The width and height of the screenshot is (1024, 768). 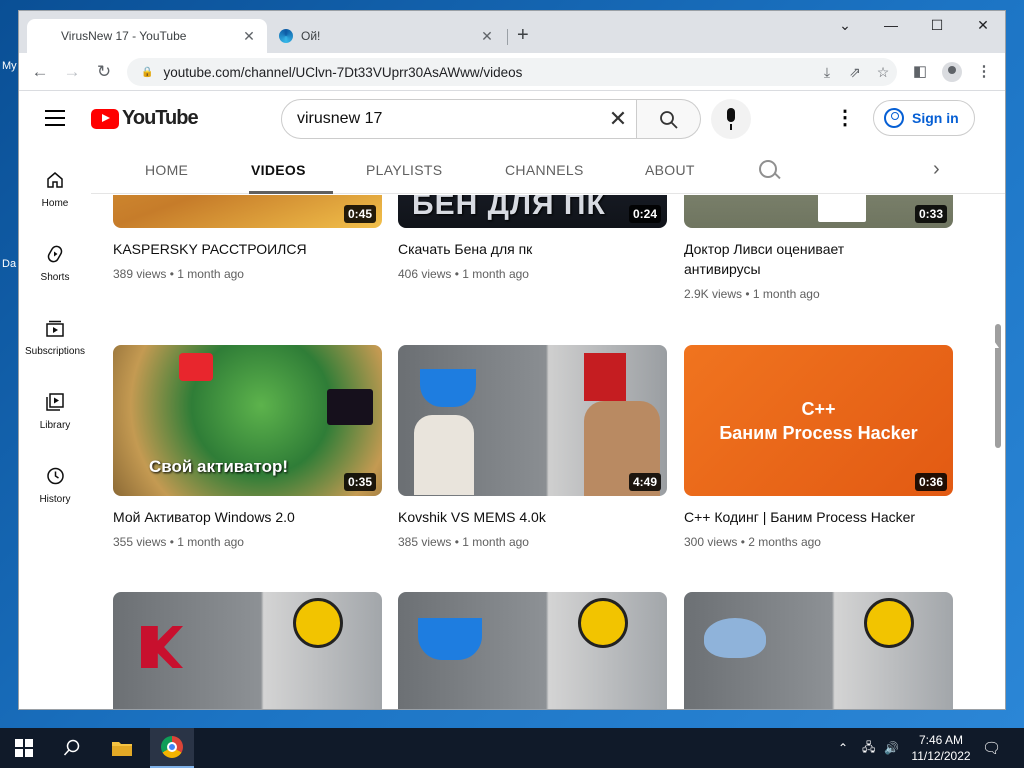 I want to click on guide-item-history: History, so click(x=55, y=485).